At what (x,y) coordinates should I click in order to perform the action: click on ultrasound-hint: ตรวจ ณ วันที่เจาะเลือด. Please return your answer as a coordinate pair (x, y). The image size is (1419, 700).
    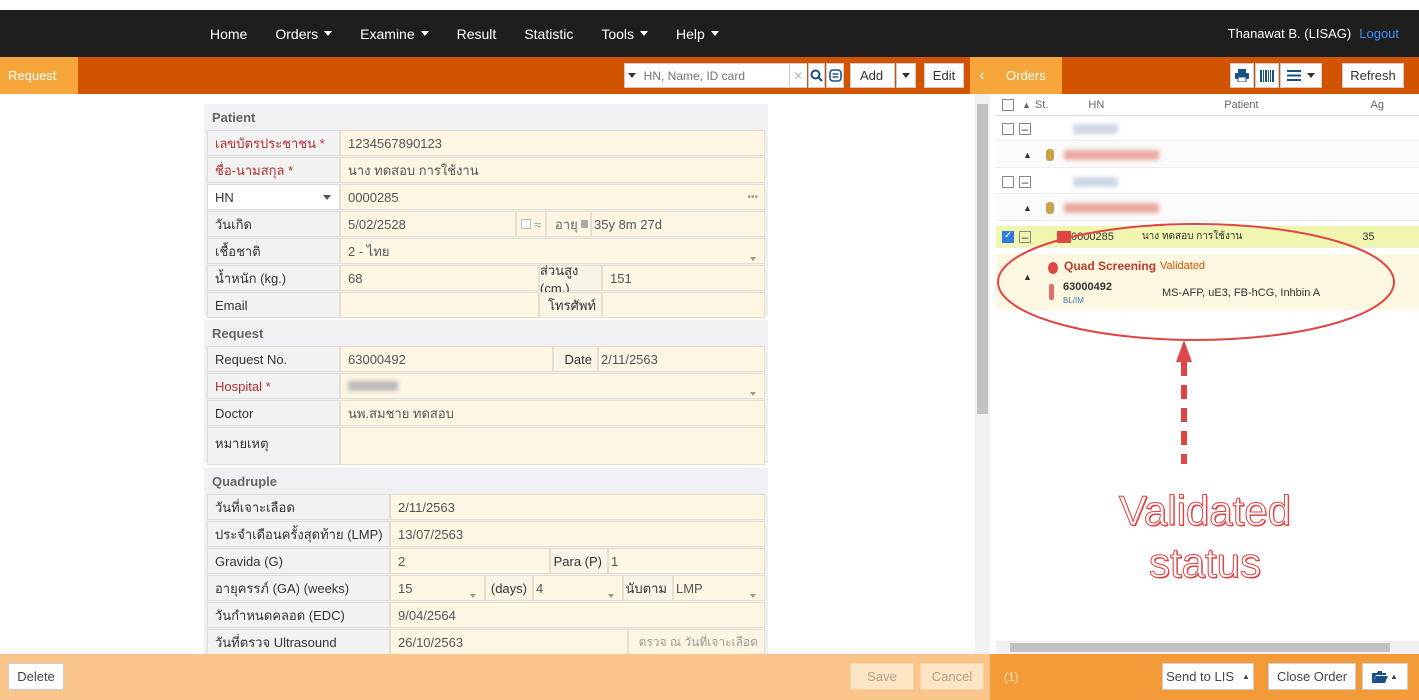
    Looking at the image, I should click on (696, 641).